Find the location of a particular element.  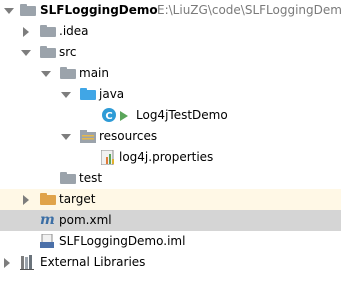

library-icon is located at coordinates (27, 262).